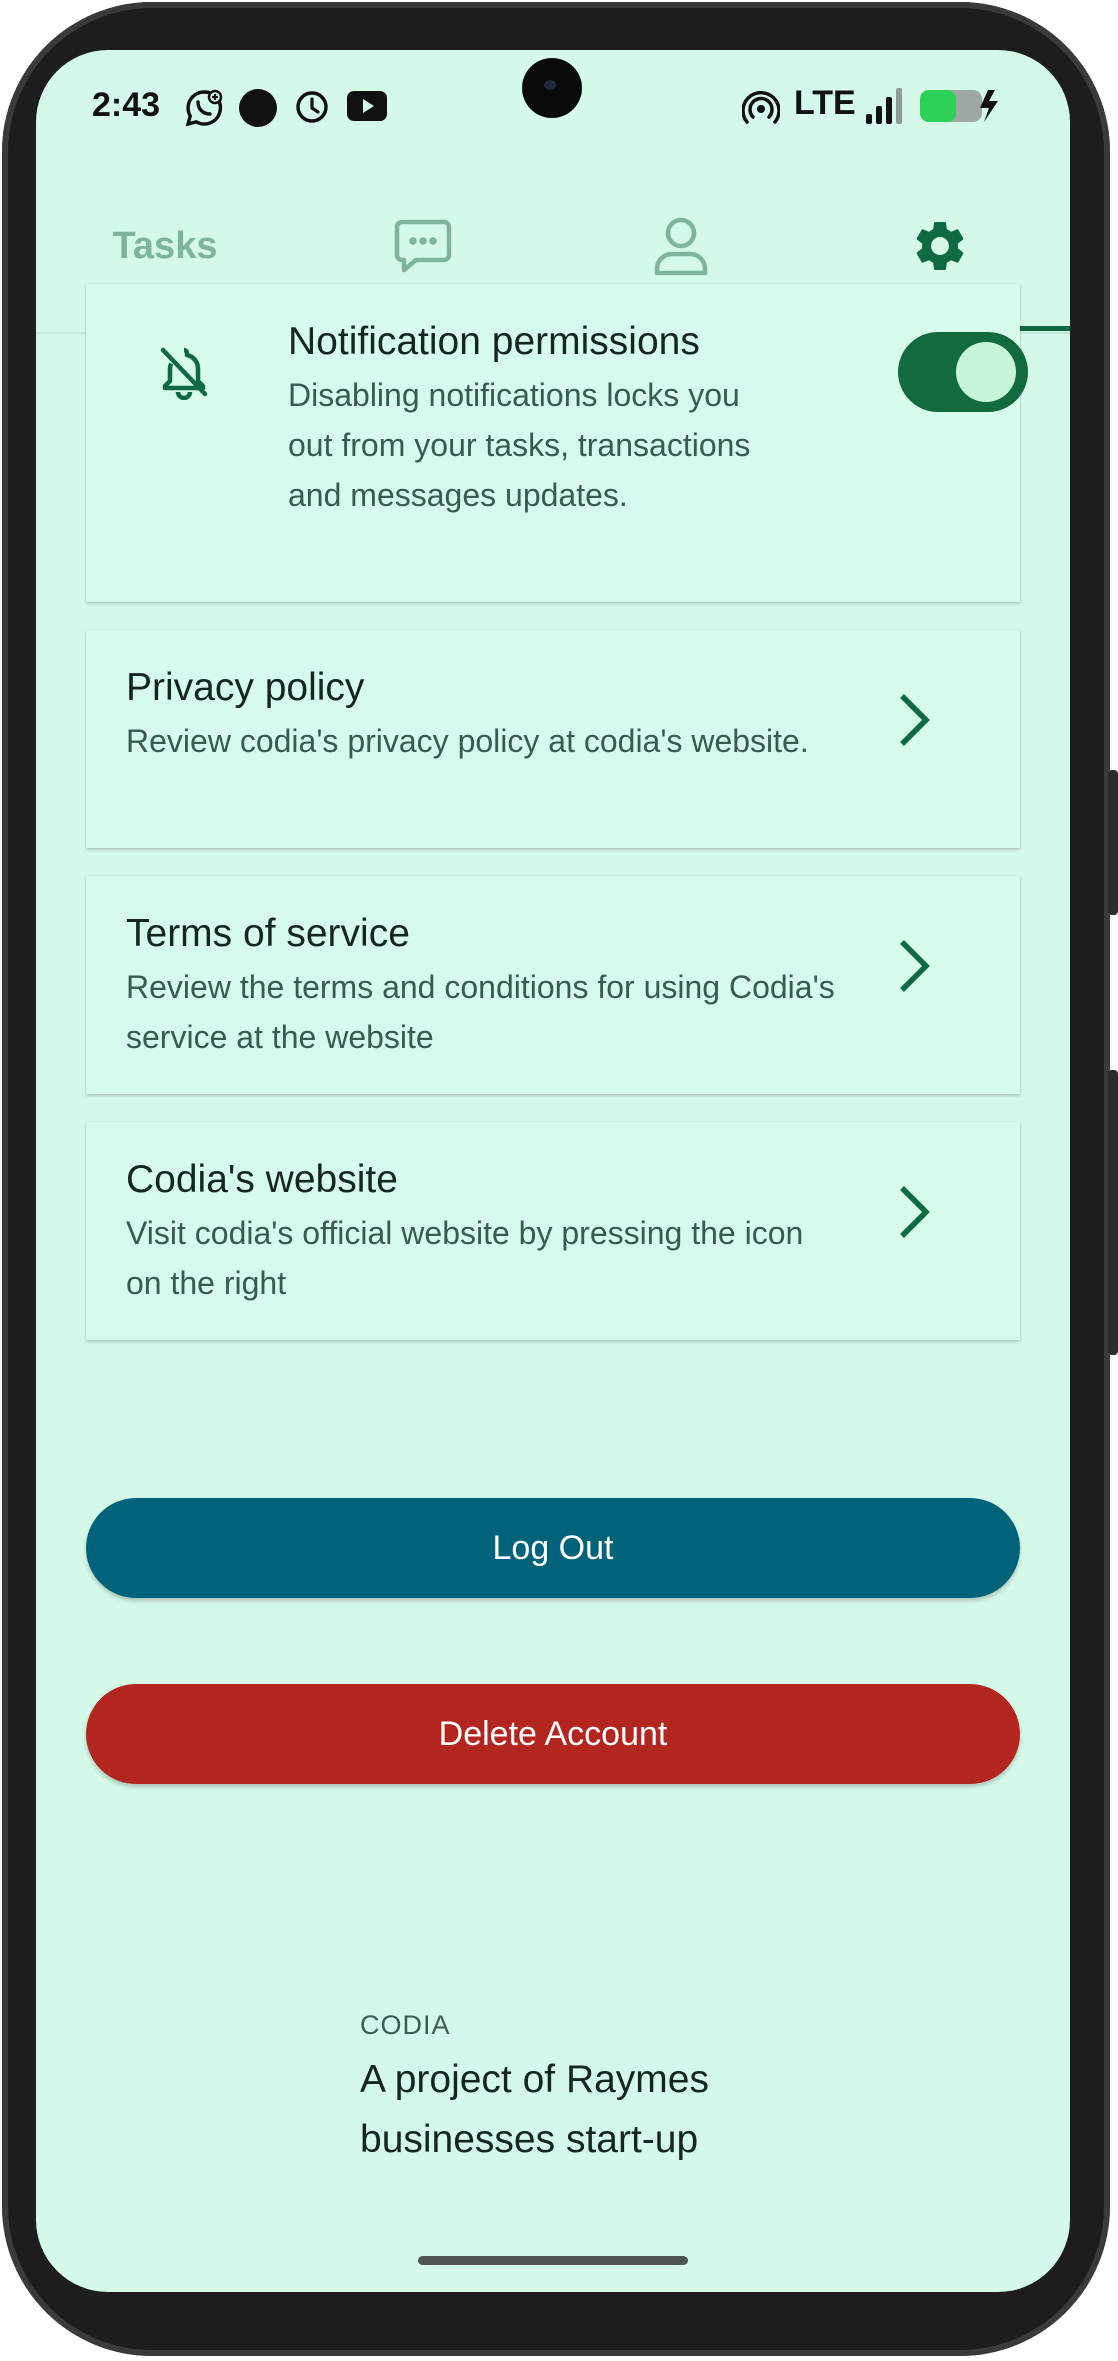 Image resolution: width=1118 pixels, height=2361 pixels. I want to click on delete-account-button: Delete Account, so click(553, 1734).